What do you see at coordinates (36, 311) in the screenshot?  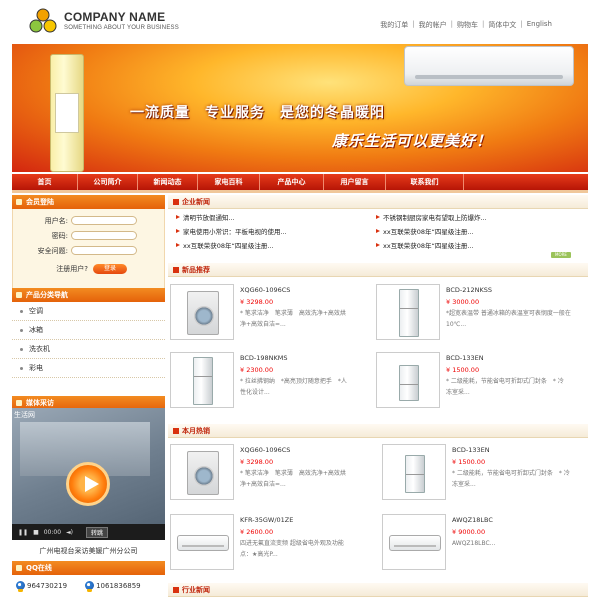 I see `category-label: 空调` at bounding box center [36, 311].